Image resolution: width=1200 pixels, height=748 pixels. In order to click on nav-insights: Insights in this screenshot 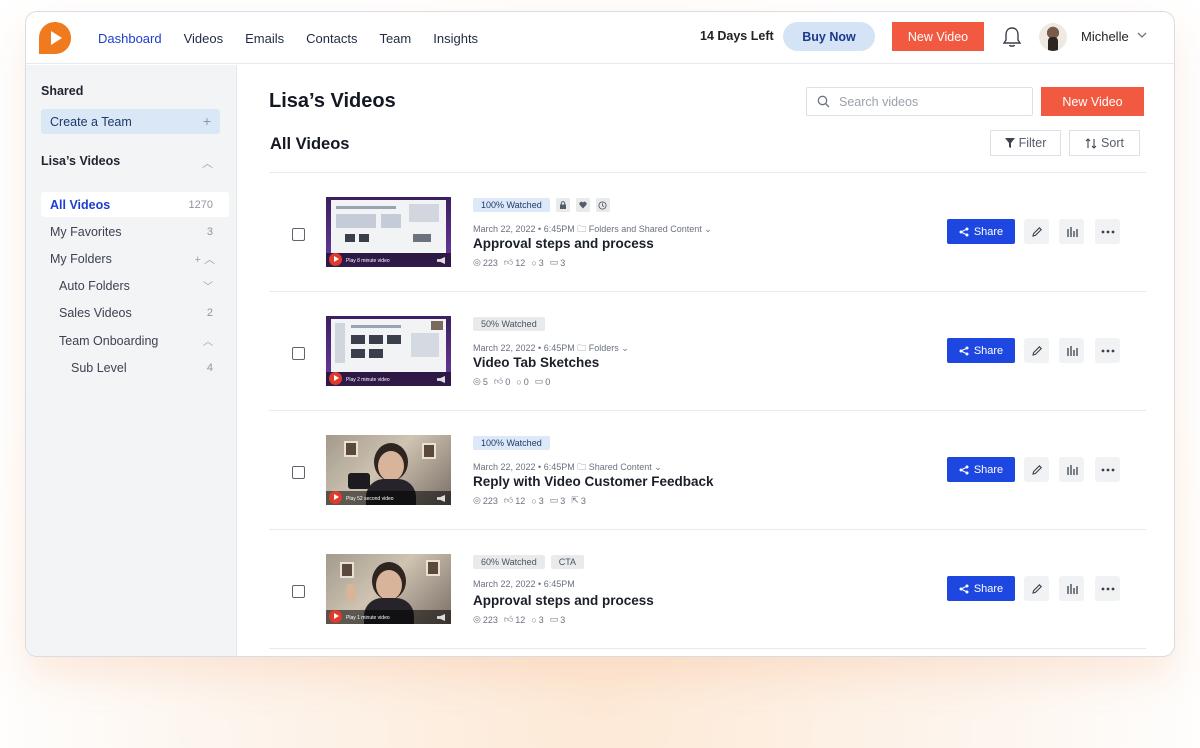, I will do `click(455, 38)`.